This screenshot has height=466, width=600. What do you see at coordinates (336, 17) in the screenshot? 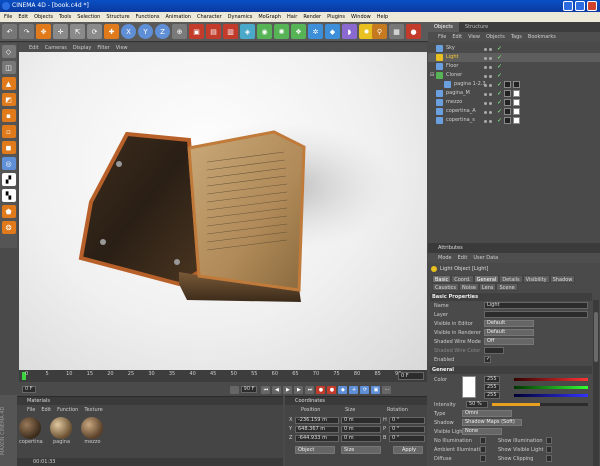
I see `menu-plugins: Plugins` at bounding box center [336, 17].